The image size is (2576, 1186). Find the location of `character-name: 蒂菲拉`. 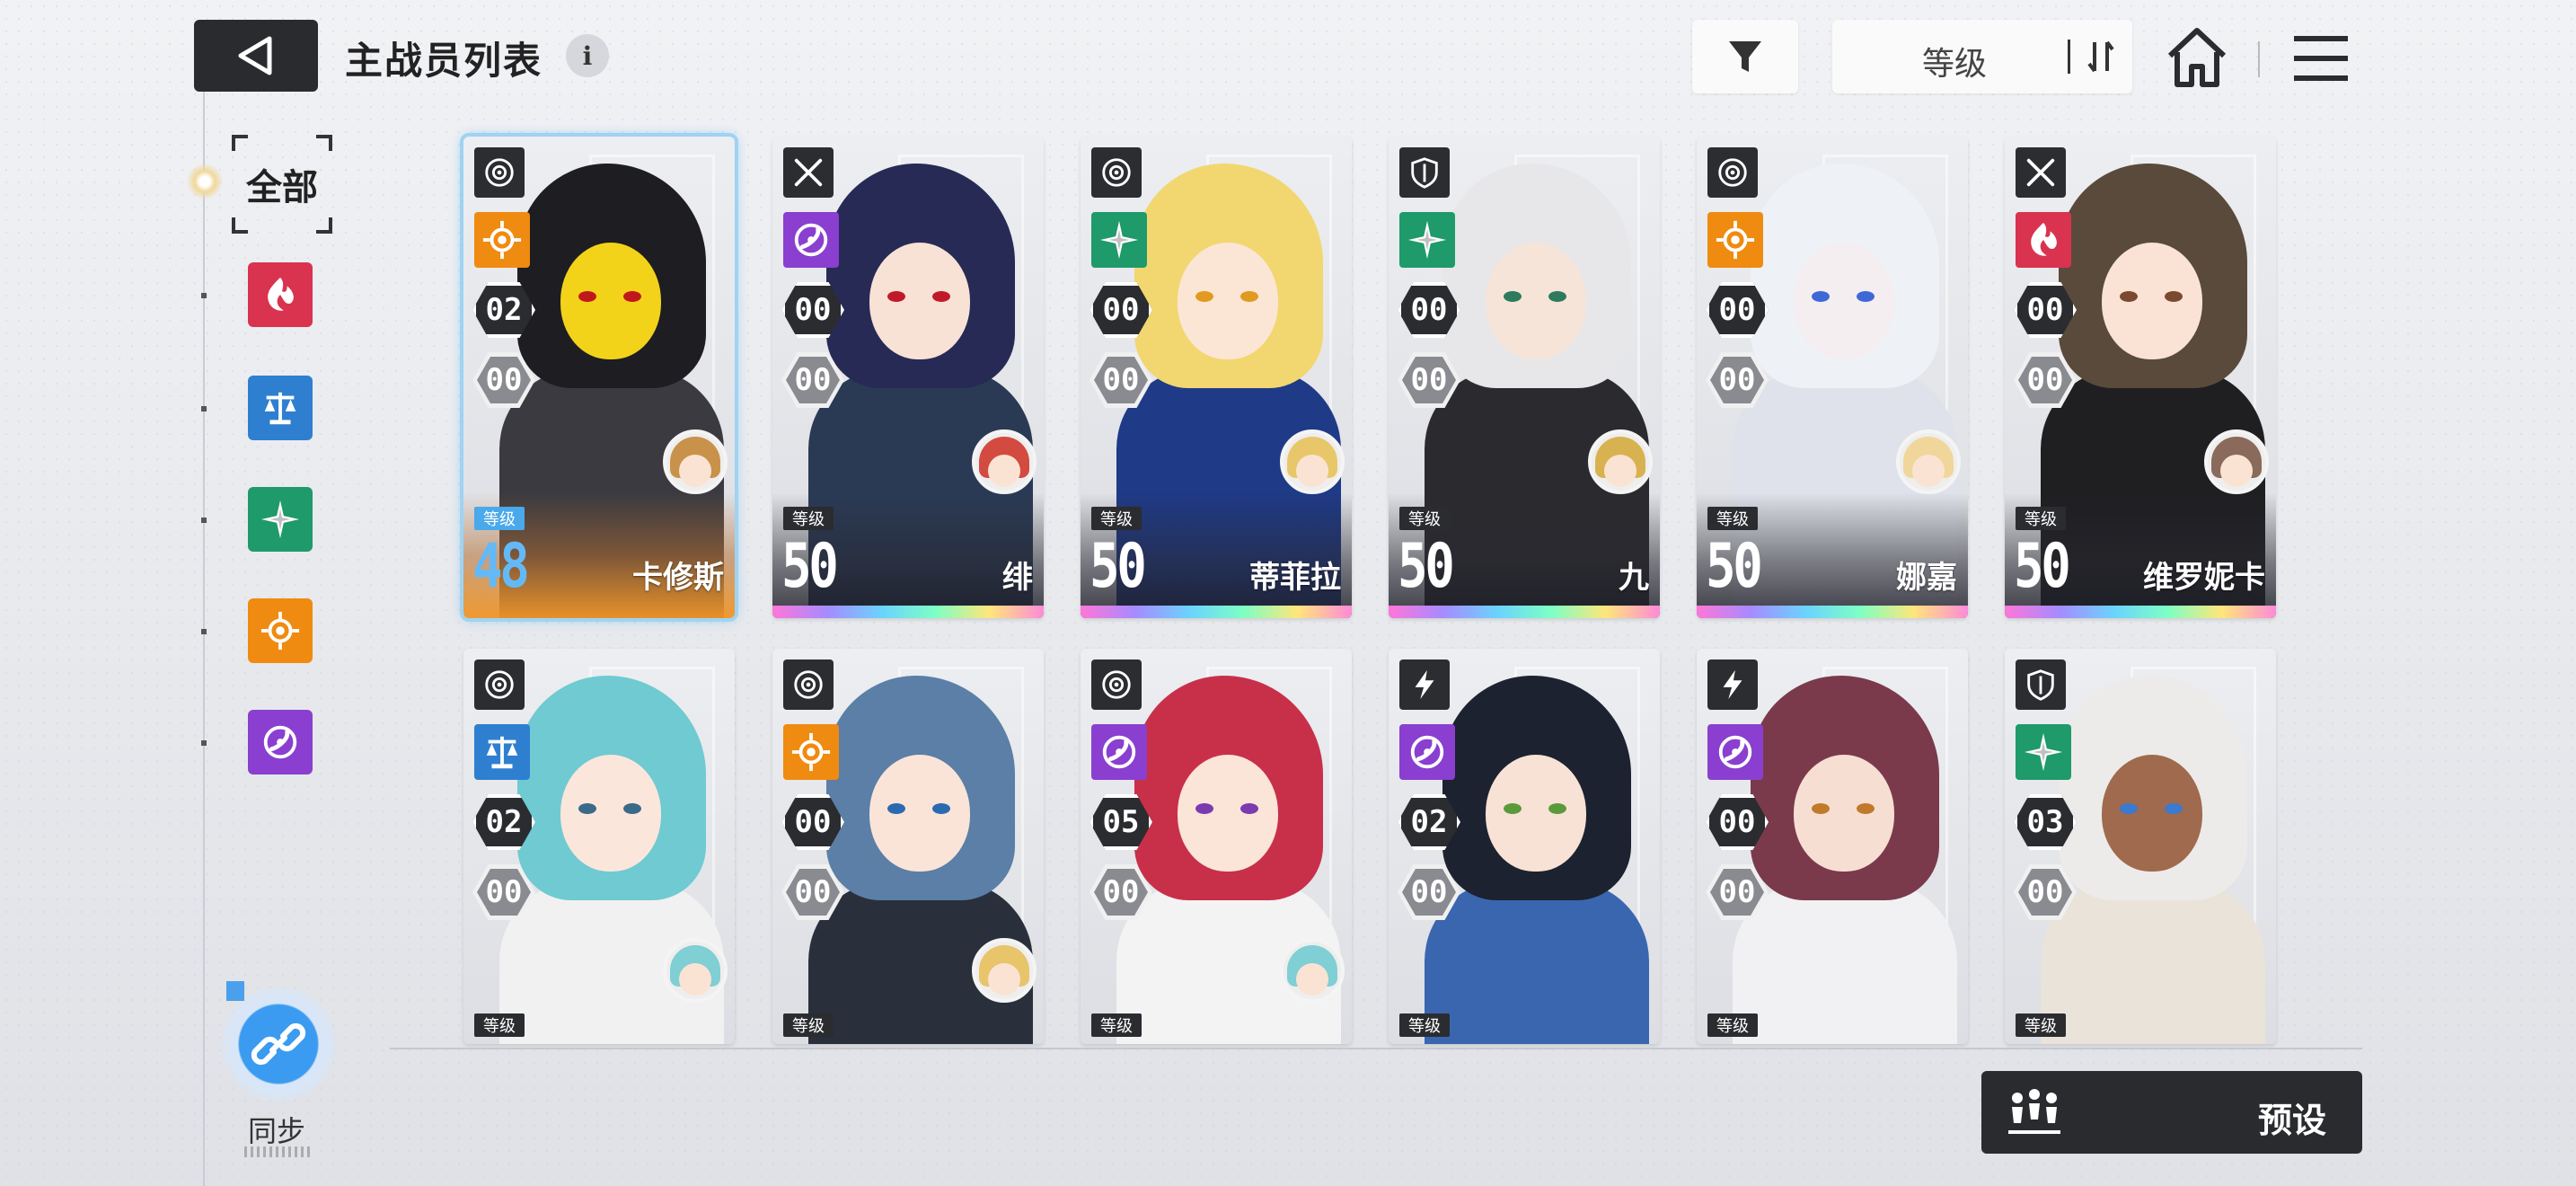

character-name: 蒂菲拉 is located at coordinates (1295, 578).